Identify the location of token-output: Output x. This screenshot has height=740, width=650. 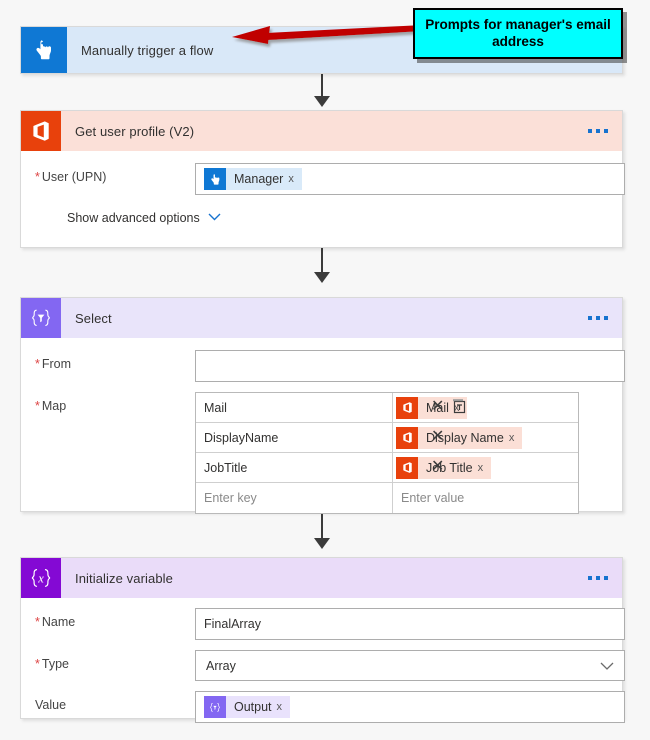
(247, 707).